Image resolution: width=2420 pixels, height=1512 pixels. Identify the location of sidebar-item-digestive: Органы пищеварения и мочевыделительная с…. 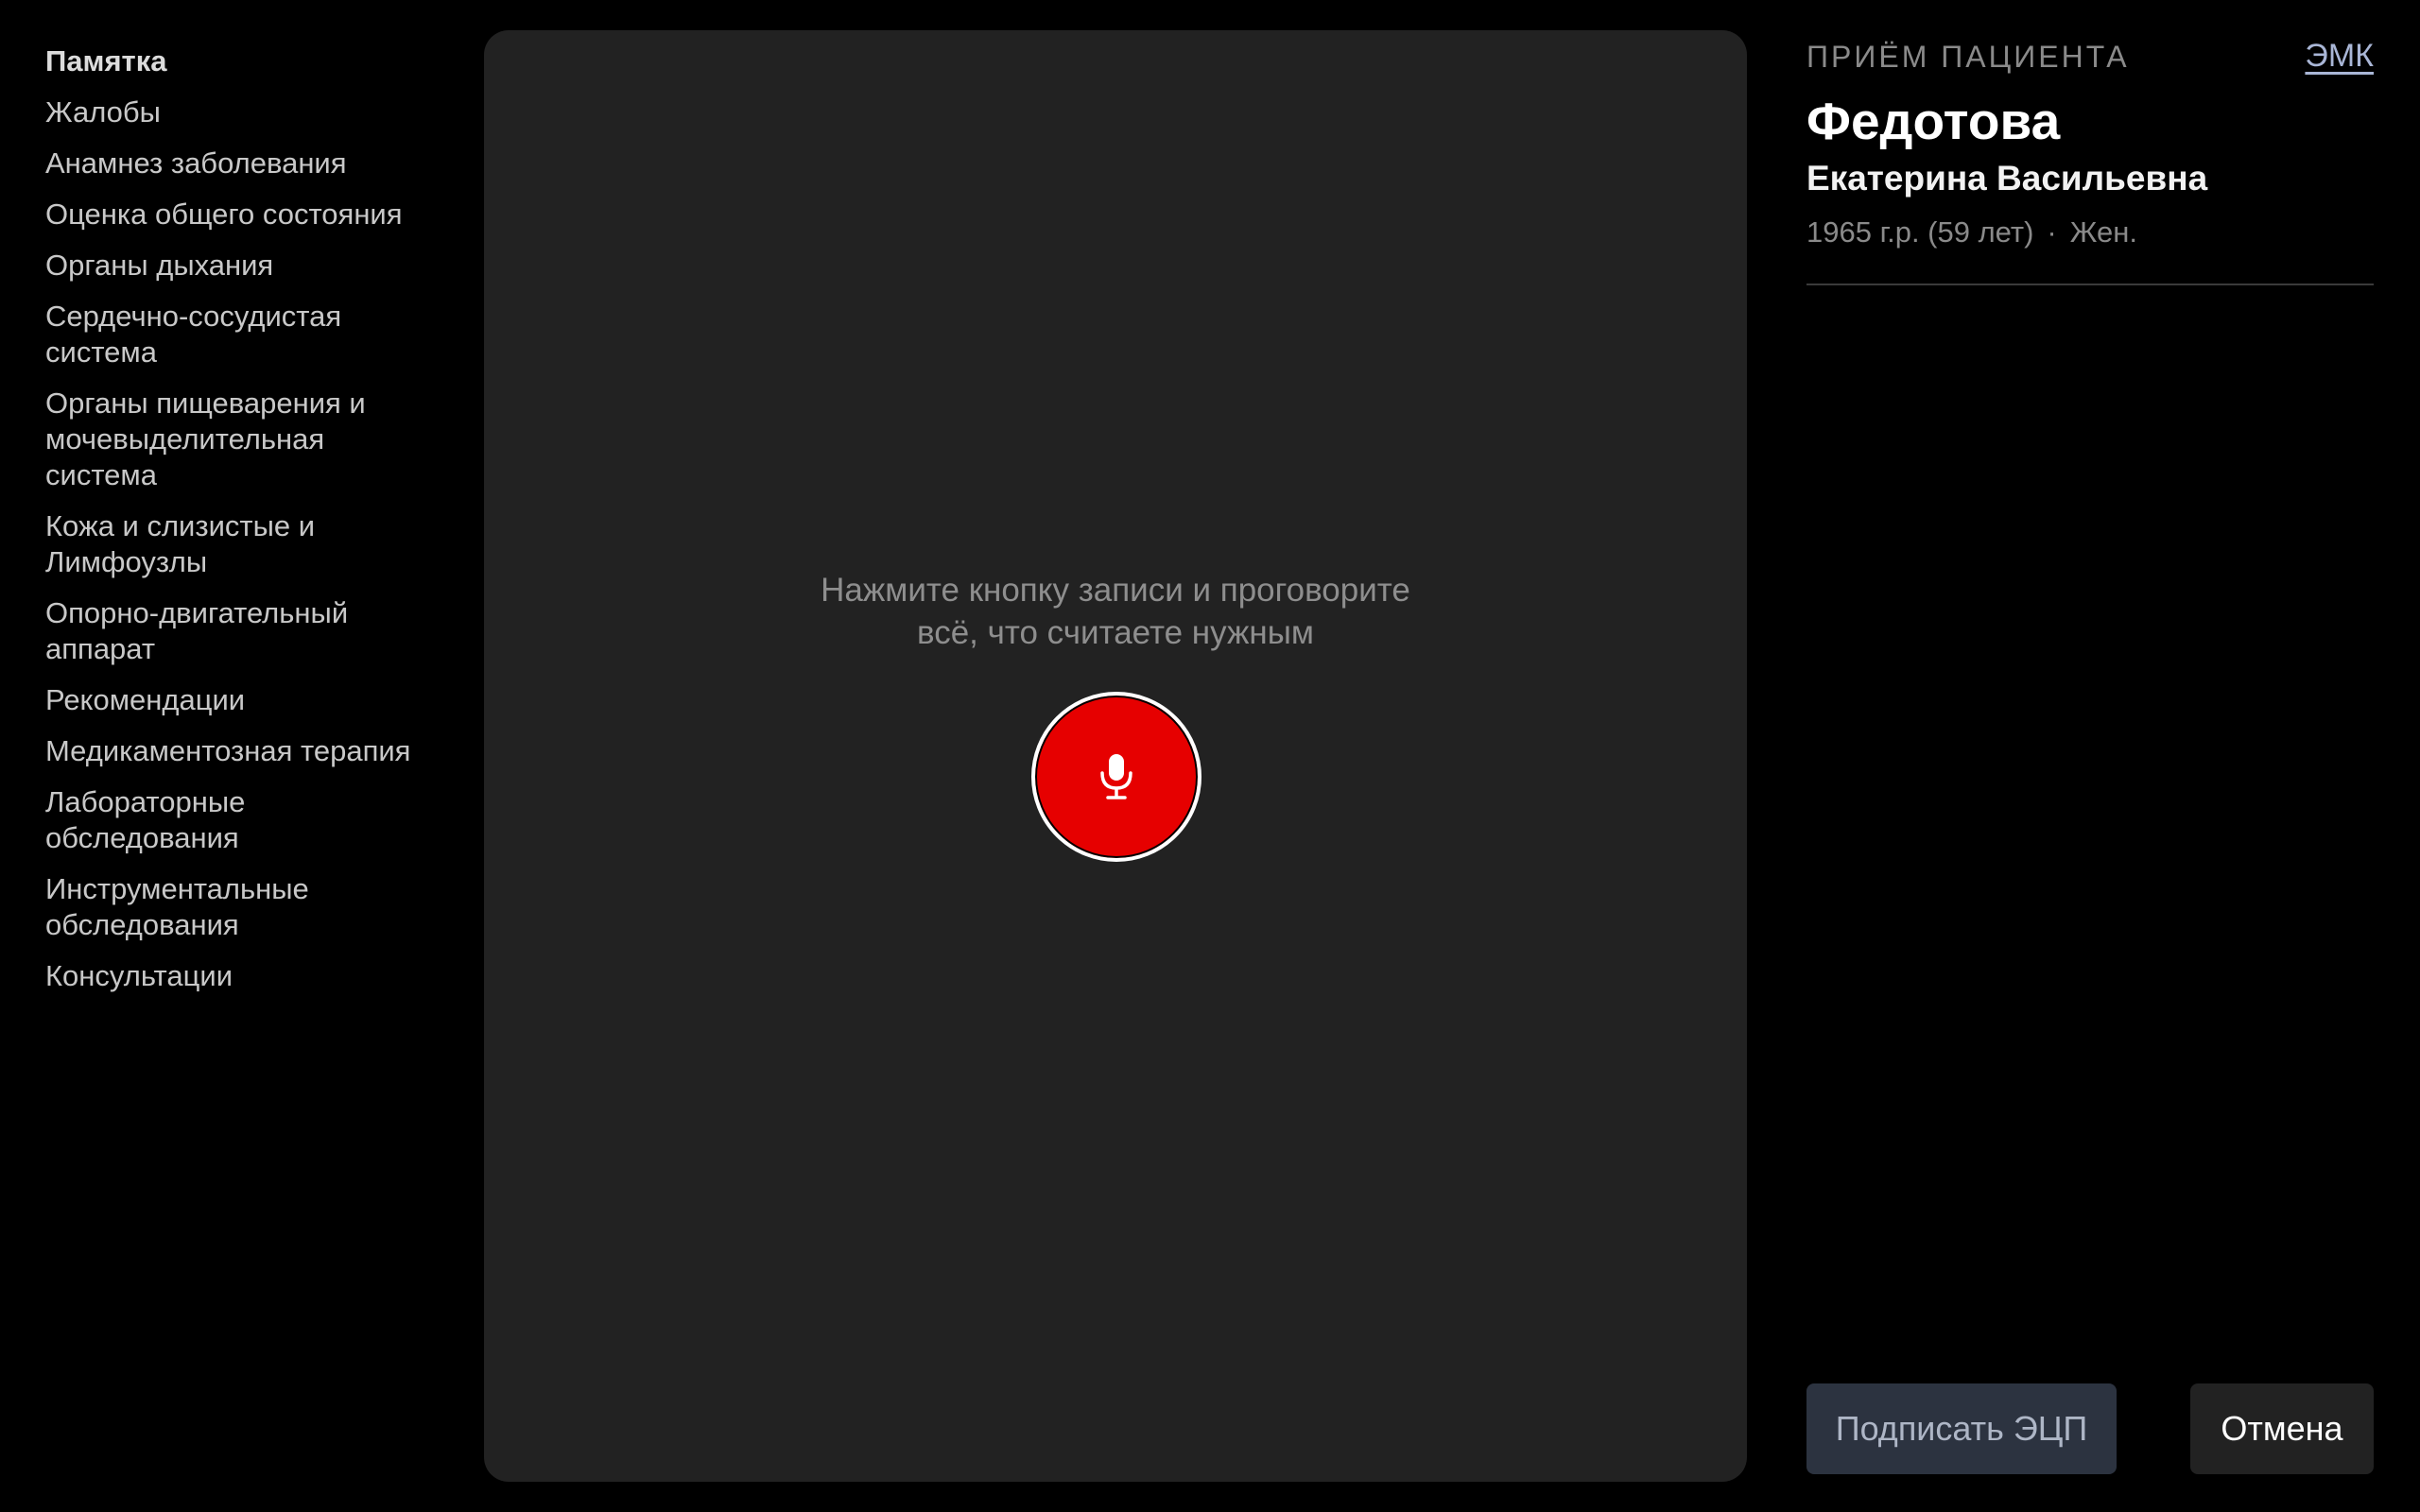
(225, 439).